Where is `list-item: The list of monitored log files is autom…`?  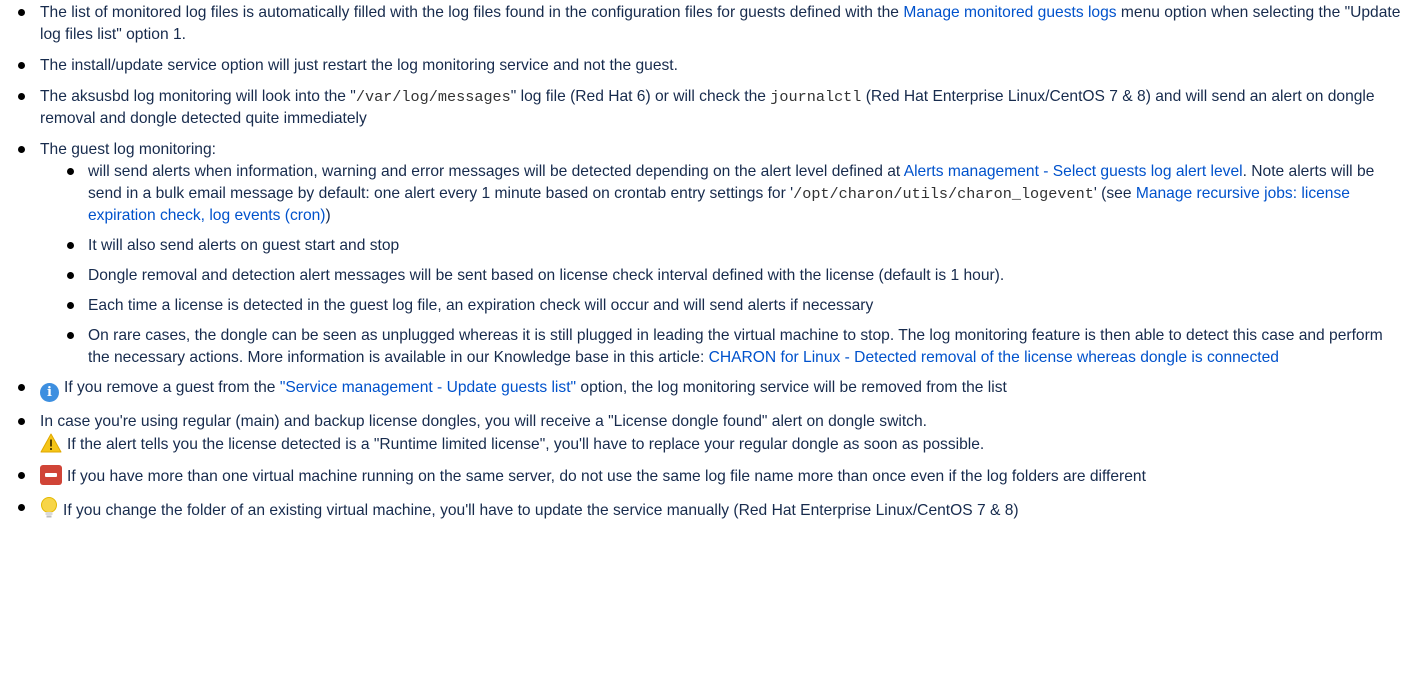 list-item: The list of monitored log files is autom… is located at coordinates (709, 24).